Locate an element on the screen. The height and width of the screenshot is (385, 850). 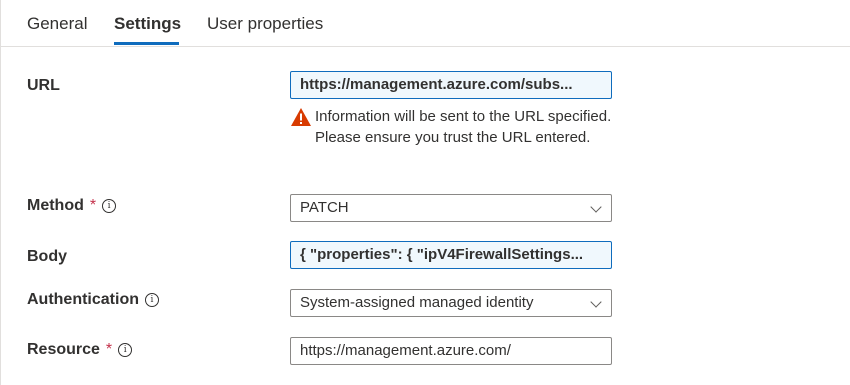
authentication-selected-value: System-assigned managed identity is located at coordinates (417, 302).